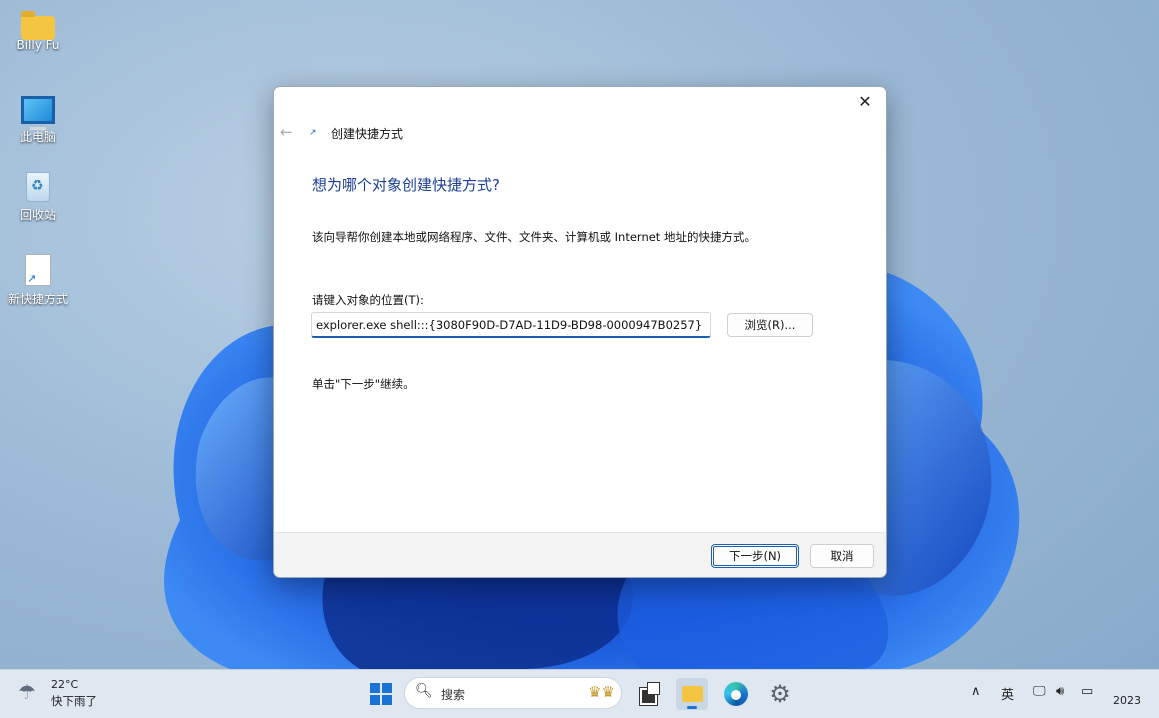 The width and height of the screenshot is (1159, 718). What do you see at coordinates (513, 693) in the screenshot?
I see `taskbar-search-box: 🔍︎ 搜索 ♛♛` at bounding box center [513, 693].